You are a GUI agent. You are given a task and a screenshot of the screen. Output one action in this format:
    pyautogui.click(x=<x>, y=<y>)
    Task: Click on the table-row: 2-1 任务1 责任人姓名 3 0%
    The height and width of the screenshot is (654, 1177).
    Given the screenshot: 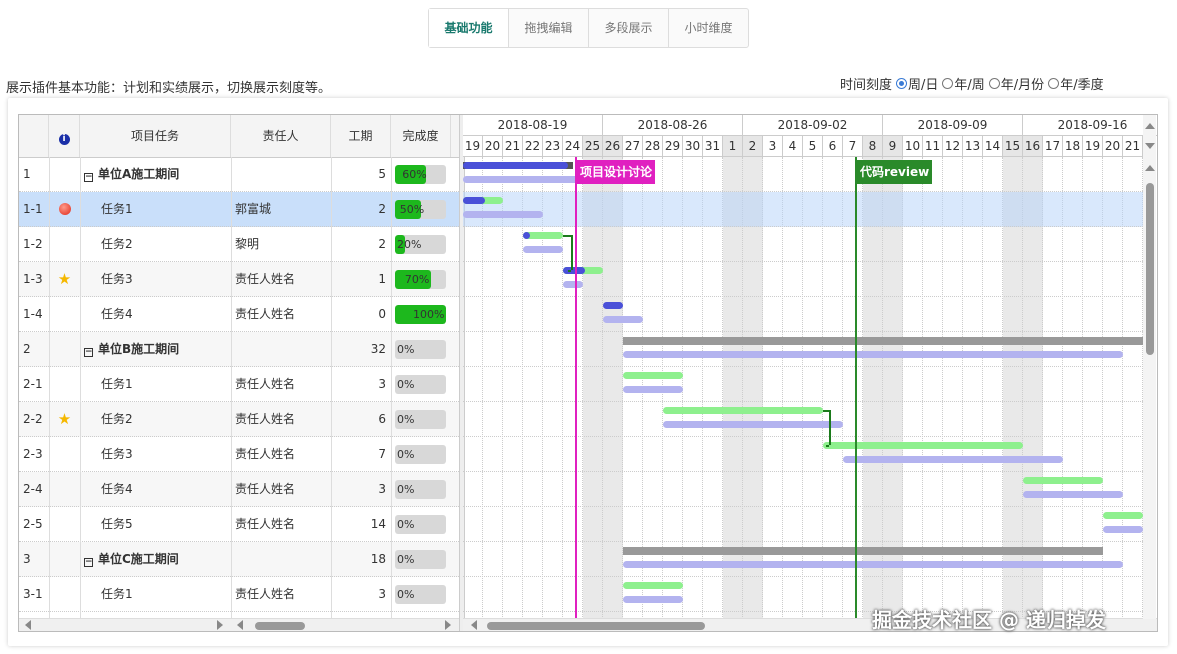 What is the action you would take?
    pyautogui.click(x=239, y=384)
    